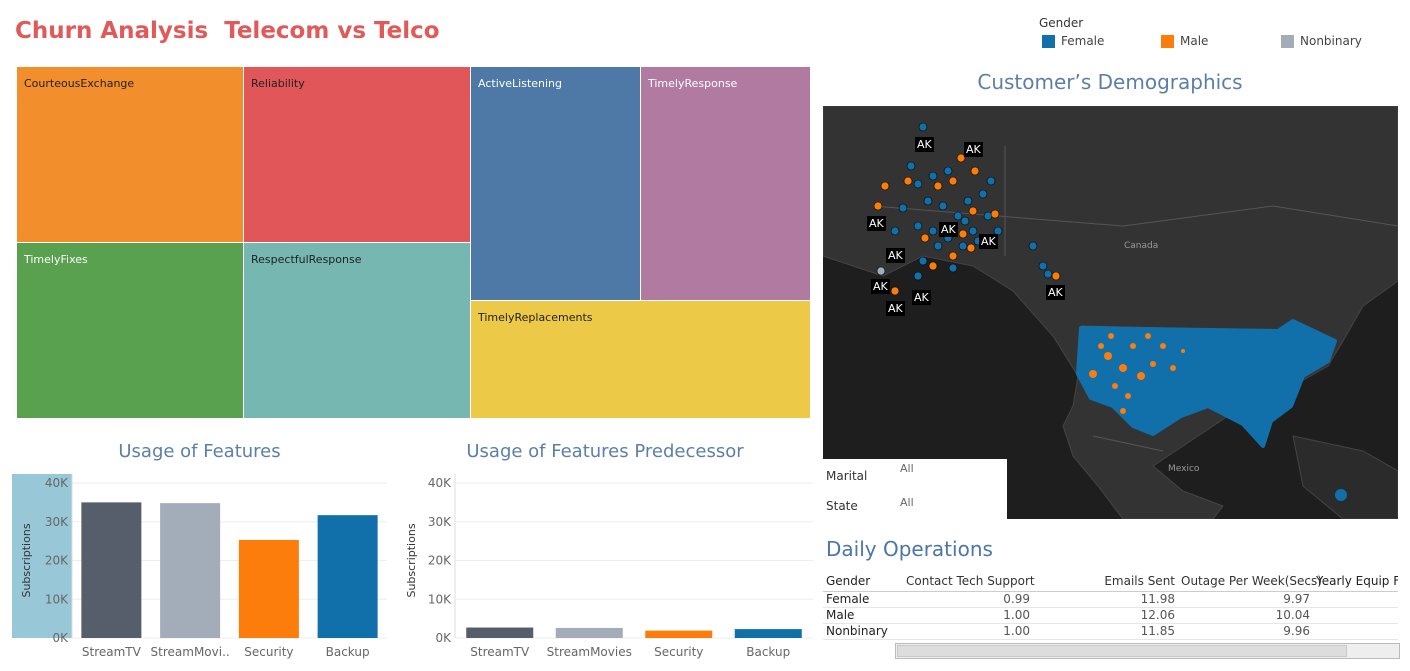  What do you see at coordinates (863, 599) in the screenshot?
I see `table-cell: Female` at bounding box center [863, 599].